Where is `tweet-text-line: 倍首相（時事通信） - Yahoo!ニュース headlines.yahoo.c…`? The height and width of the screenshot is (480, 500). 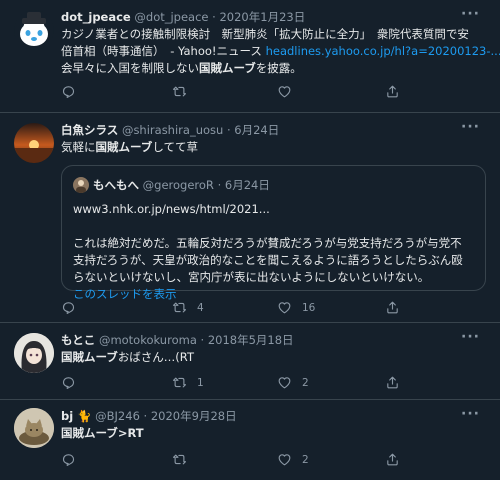
tweet-text-line: 倍首相（時事通信） - Yahoo!ニュース headlines.yahoo.c… is located at coordinates (280, 51).